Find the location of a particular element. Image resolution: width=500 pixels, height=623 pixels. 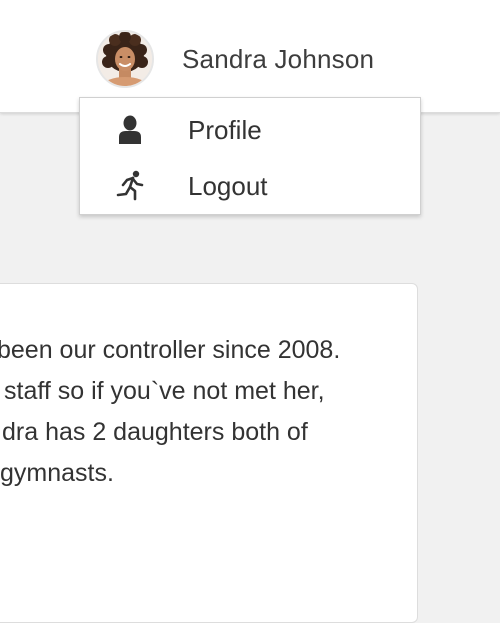

menu-item-profile: Profile is located at coordinates (250, 130).